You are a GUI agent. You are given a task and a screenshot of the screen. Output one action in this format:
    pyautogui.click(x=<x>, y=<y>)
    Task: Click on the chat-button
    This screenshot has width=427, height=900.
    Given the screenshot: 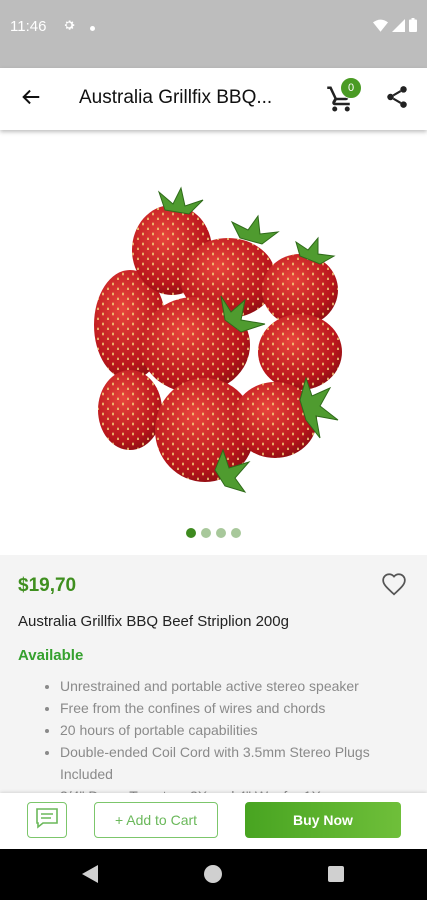 What is the action you would take?
    pyautogui.click(x=47, y=820)
    